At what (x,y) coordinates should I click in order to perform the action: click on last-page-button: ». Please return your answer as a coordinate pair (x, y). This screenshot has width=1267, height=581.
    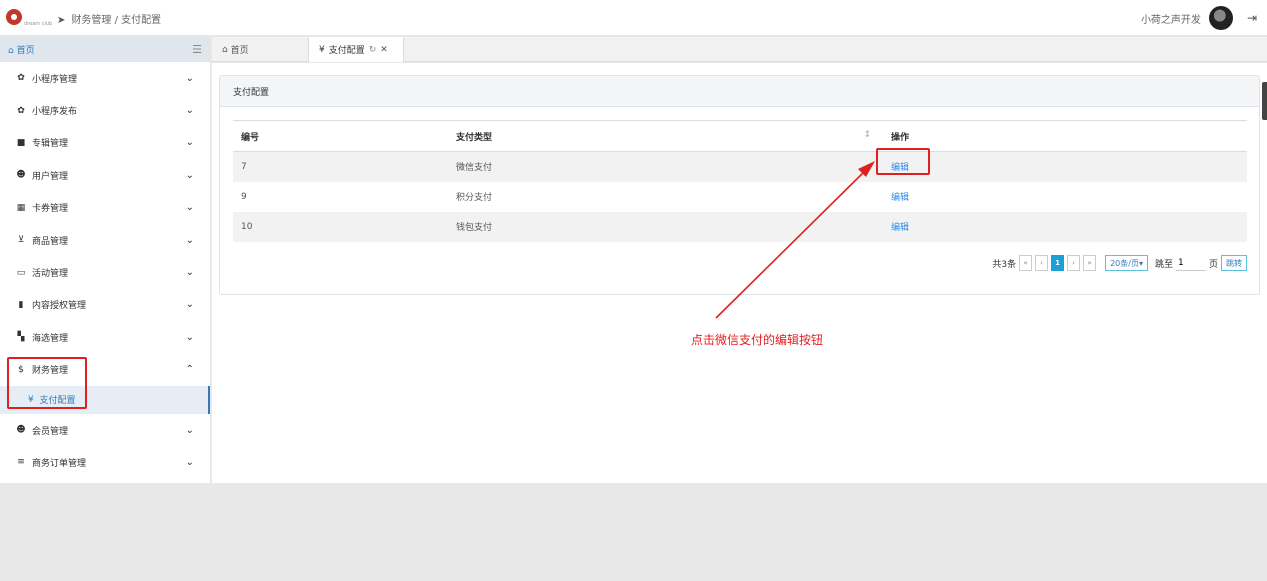
    Looking at the image, I should click on (1090, 263).